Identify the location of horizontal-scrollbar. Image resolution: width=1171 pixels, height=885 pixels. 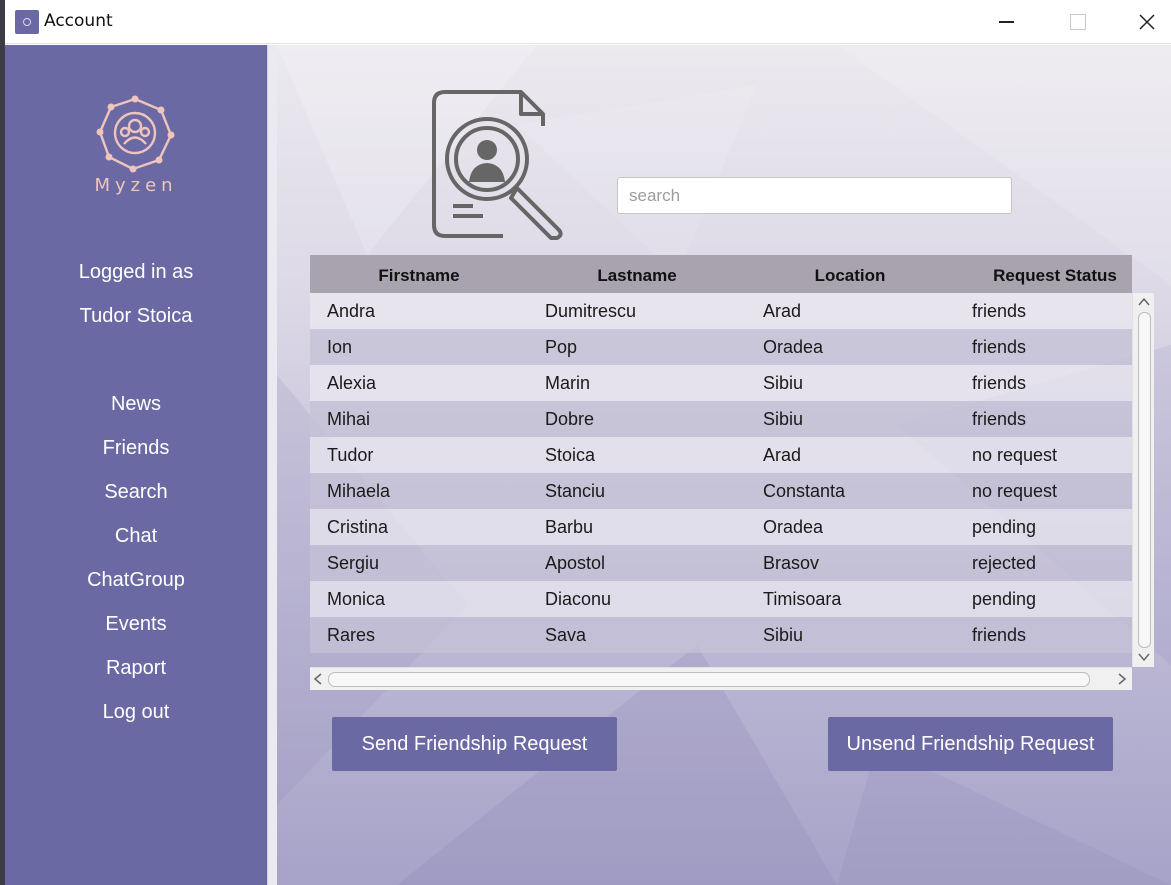
(721, 678).